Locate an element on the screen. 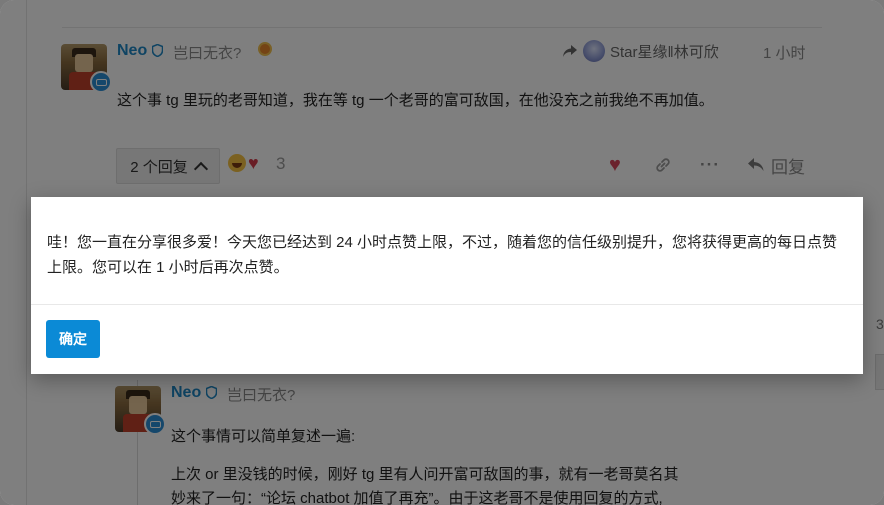 The width and height of the screenshot is (884, 505). ok-button: 确定 is located at coordinates (73, 339).